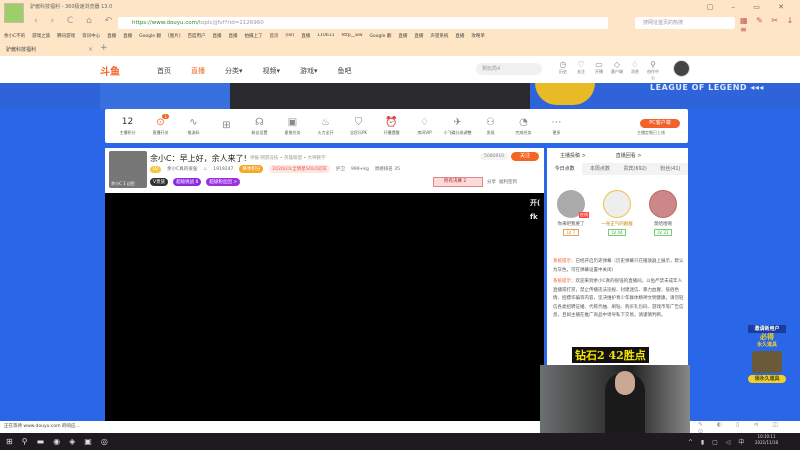  Describe the element at coordinates (340, 169) in the screenshot. I see `guard: 护卫` at that location.